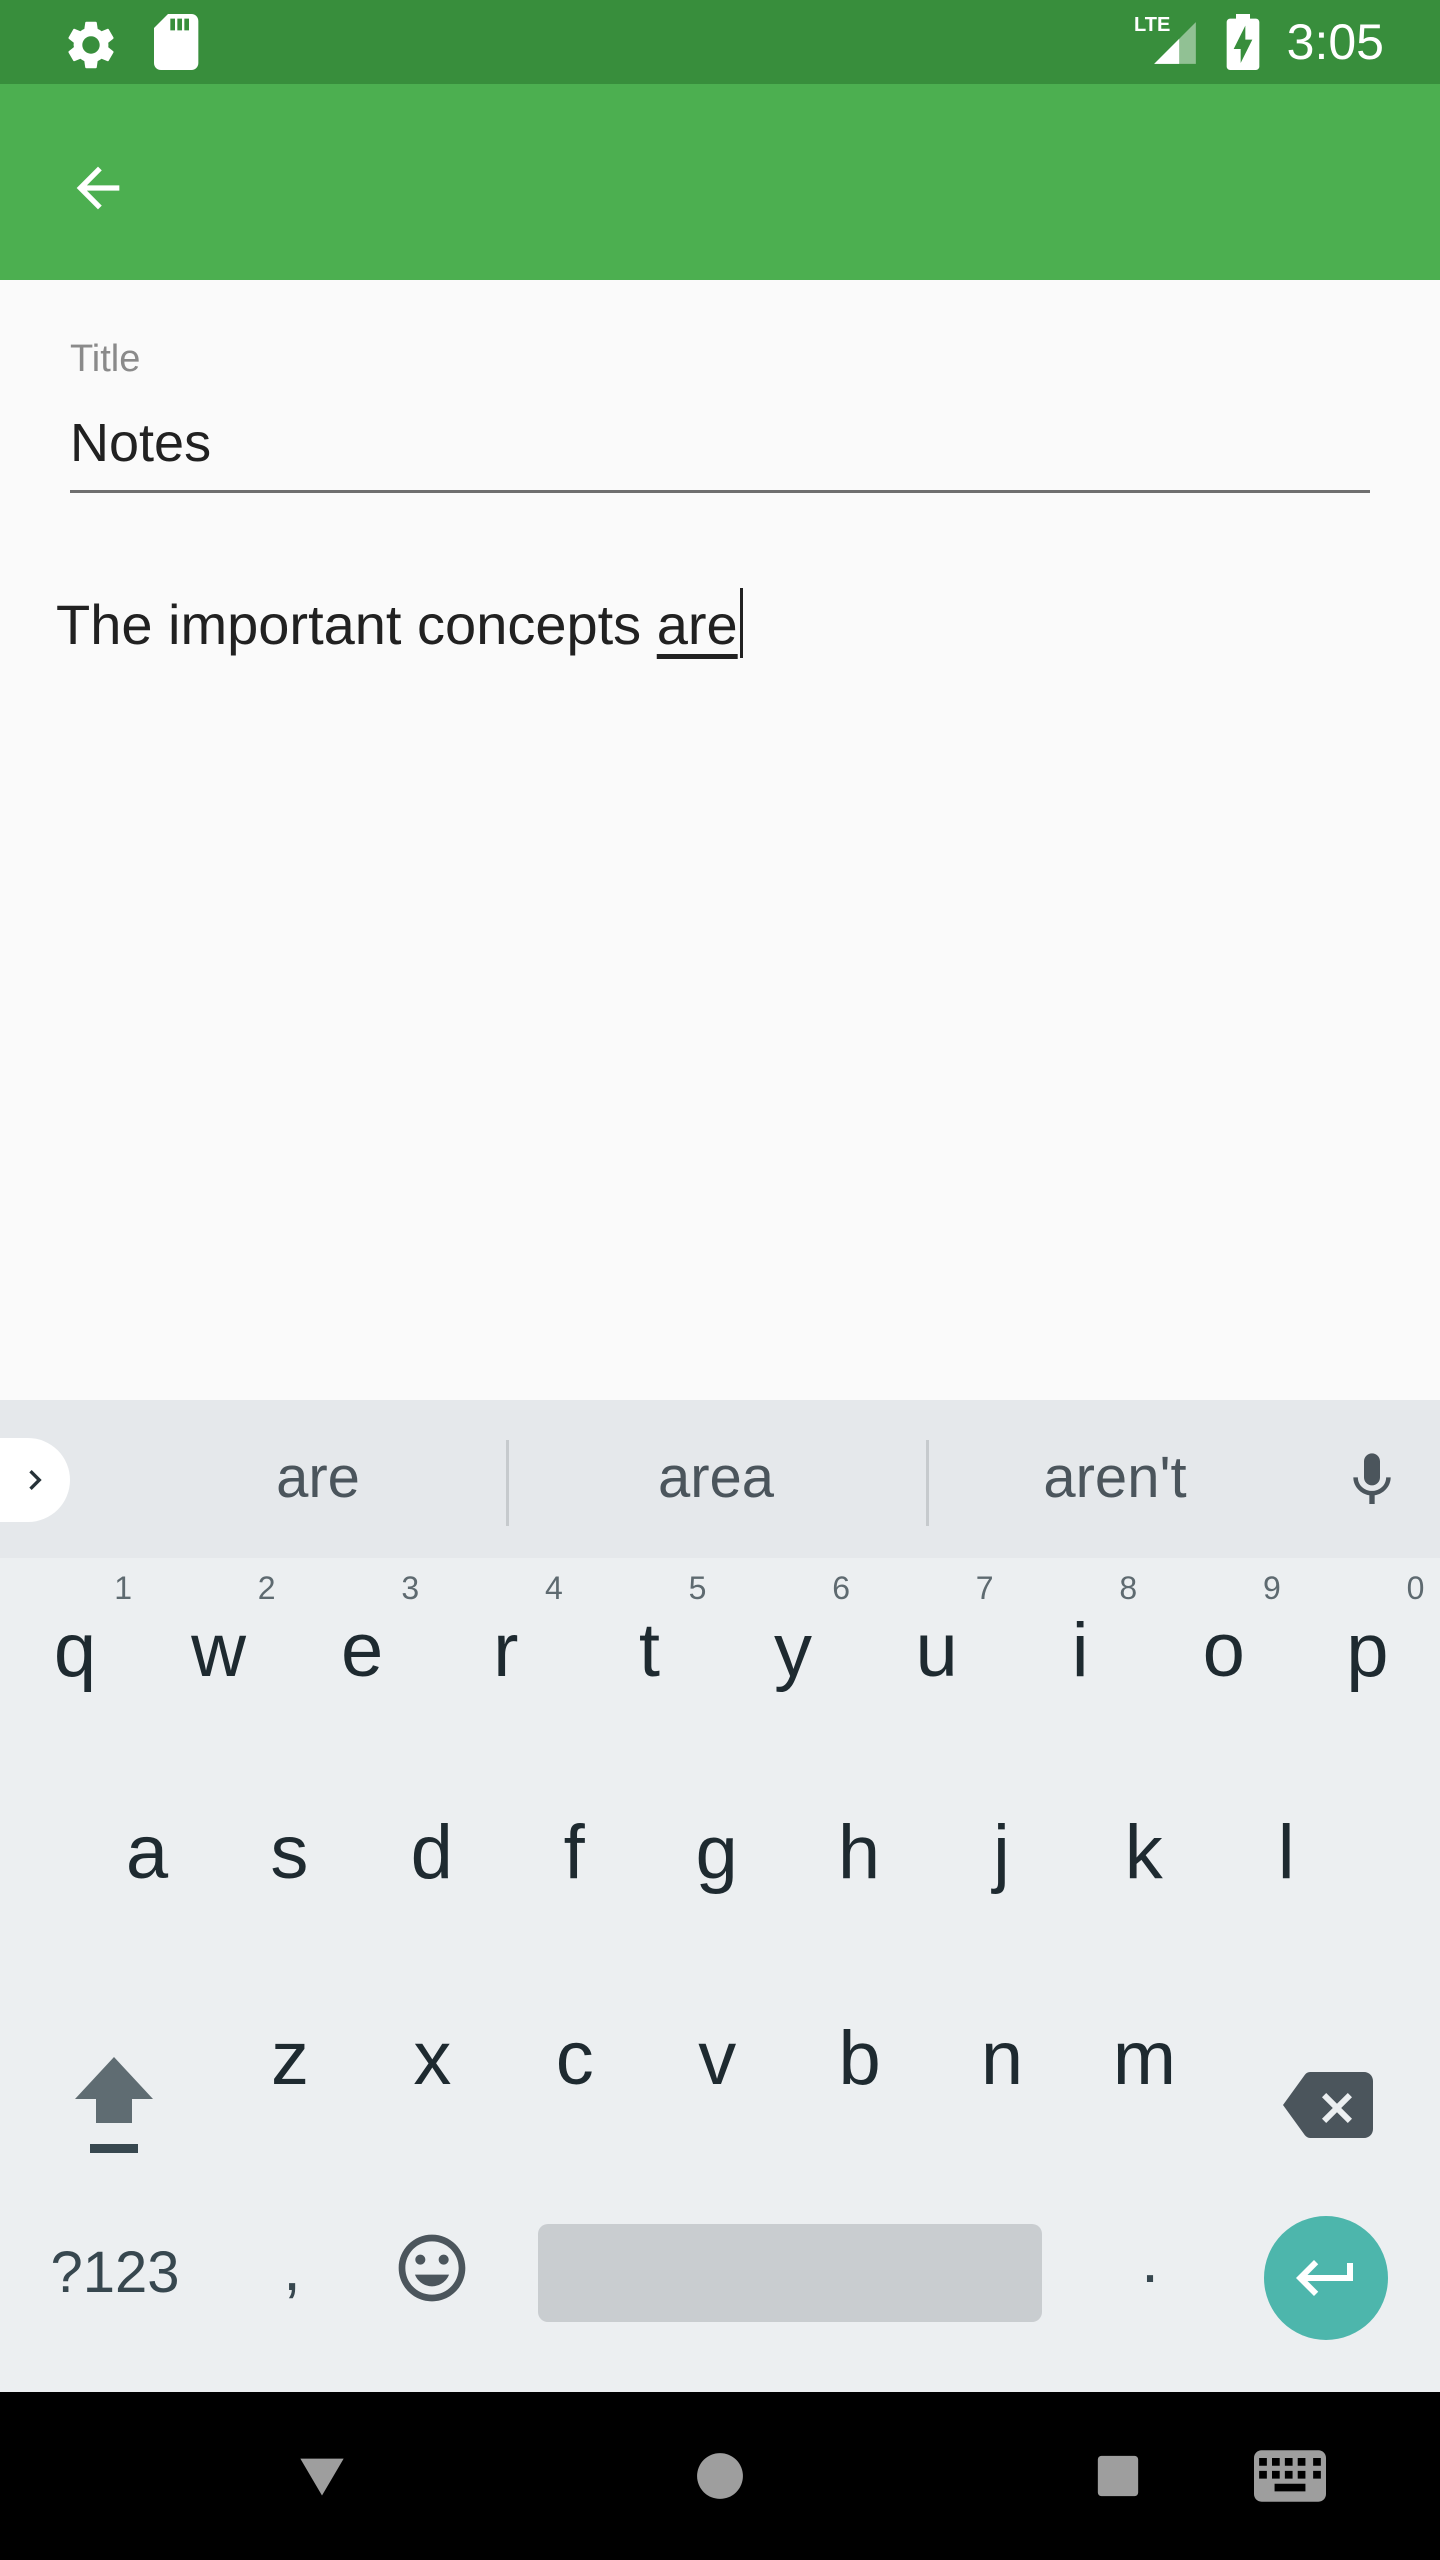 The height and width of the screenshot is (2560, 1440). What do you see at coordinates (123, 1588) in the screenshot?
I see `key-number-hint: 1` at bounding box center [123, 1588].